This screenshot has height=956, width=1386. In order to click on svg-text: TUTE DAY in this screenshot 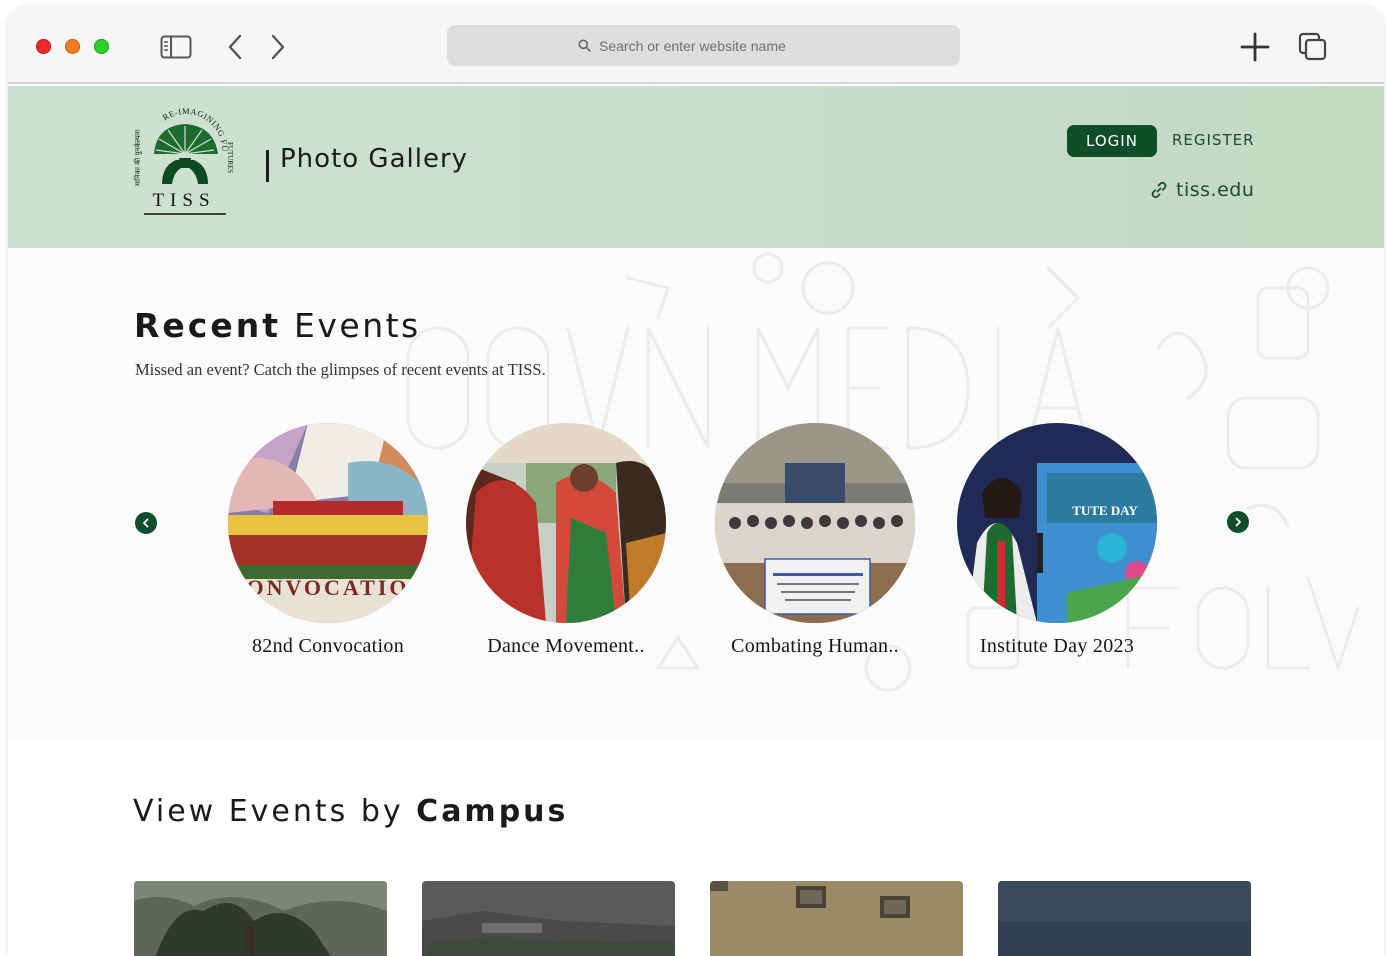, I will do `click(1105, 510)`.